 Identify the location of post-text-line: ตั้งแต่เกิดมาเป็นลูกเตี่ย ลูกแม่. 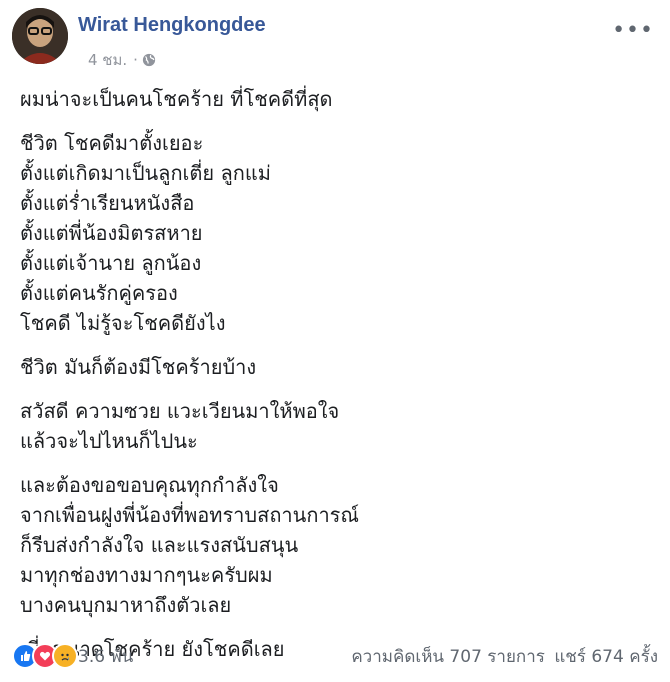
(145, 173).